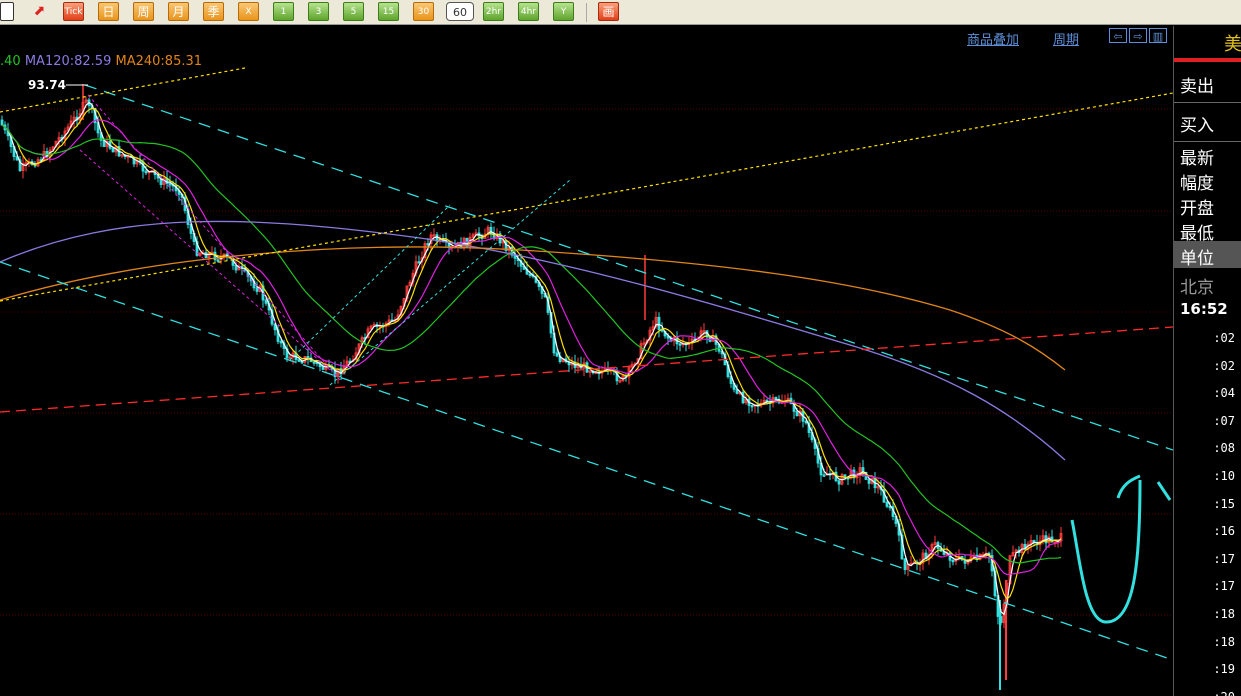 This screenshot has height=696, width=1241. What do you see at coordinates (68, 61) in the screenshot?
I see `ma-legend-ma120: MA120:82.59` at bounding box center [68, 61].